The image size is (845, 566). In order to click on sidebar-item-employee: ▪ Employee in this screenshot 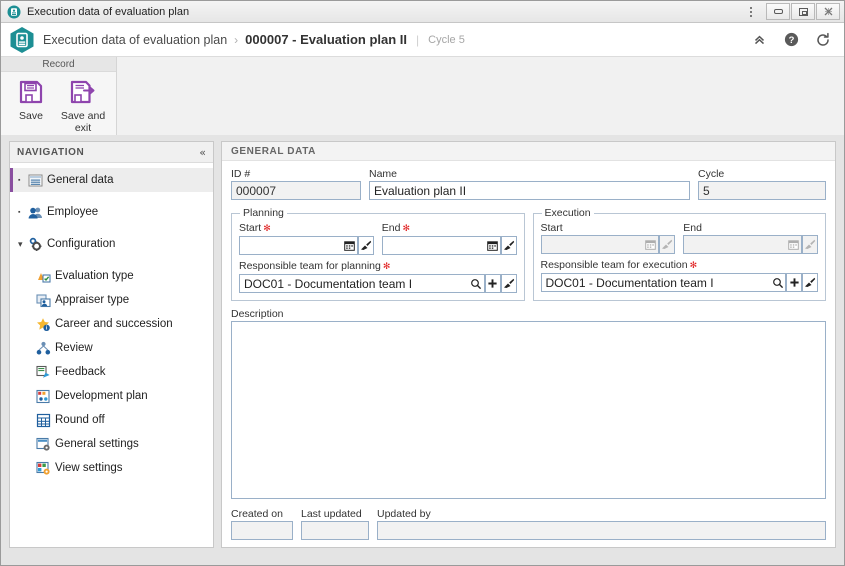, I will do `click(111, 212)`.